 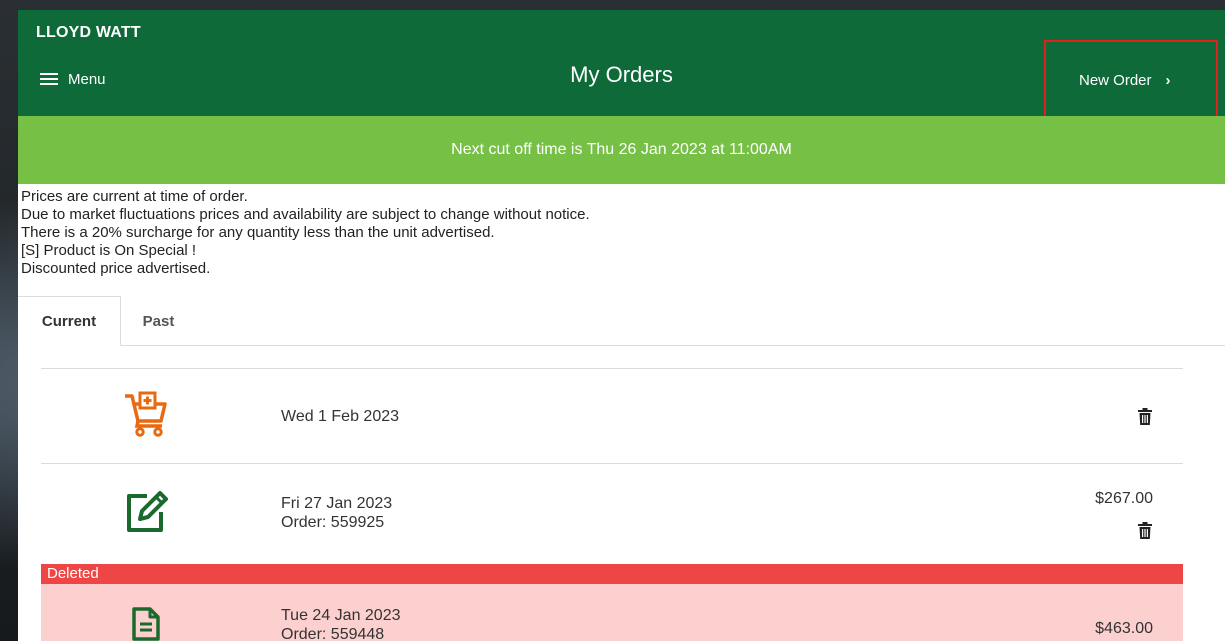 I want to click on notice-line: [S] Product is On Special !, so click(x=109, y=250).